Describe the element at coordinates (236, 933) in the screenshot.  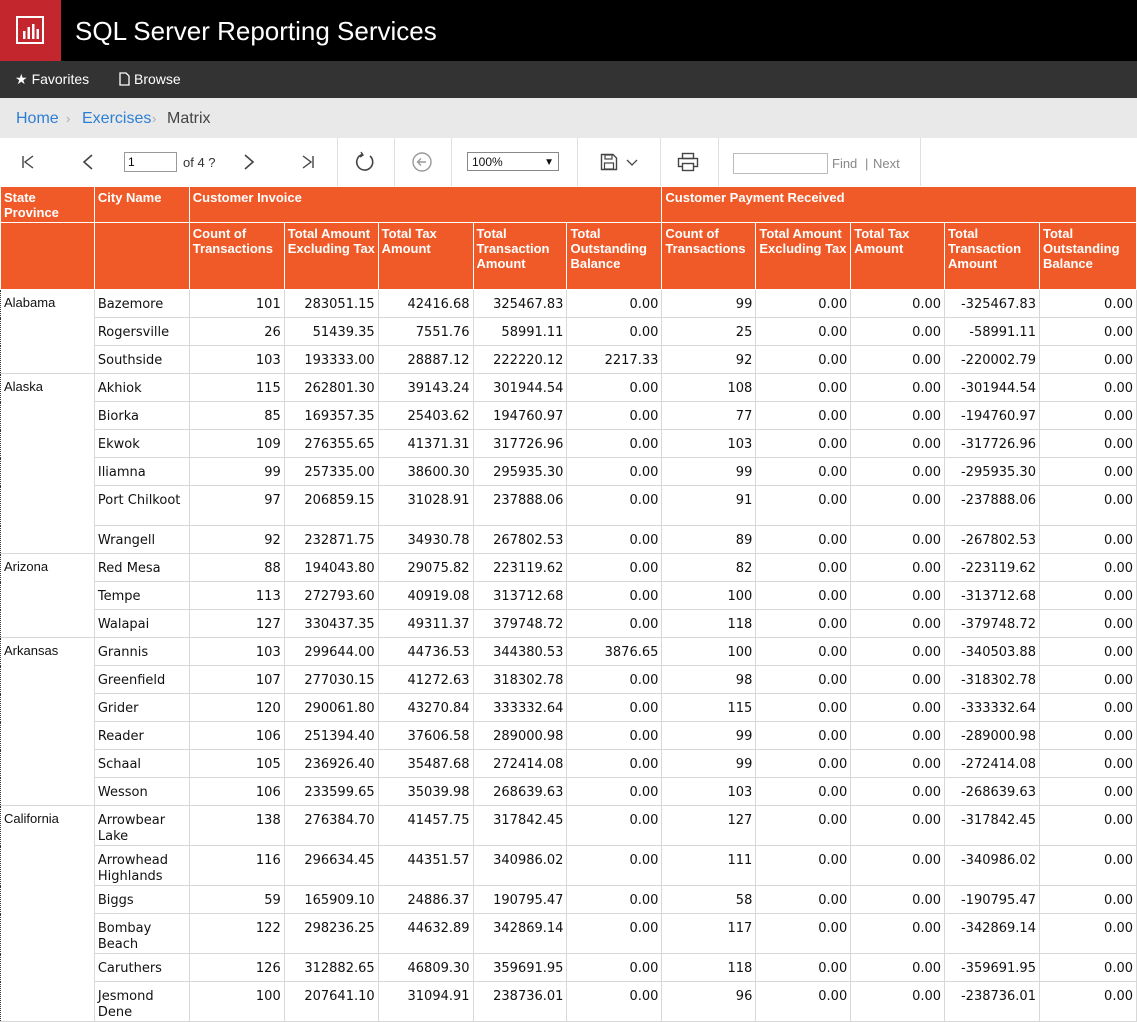
I see `invoice-count-cell: 122` at that location.